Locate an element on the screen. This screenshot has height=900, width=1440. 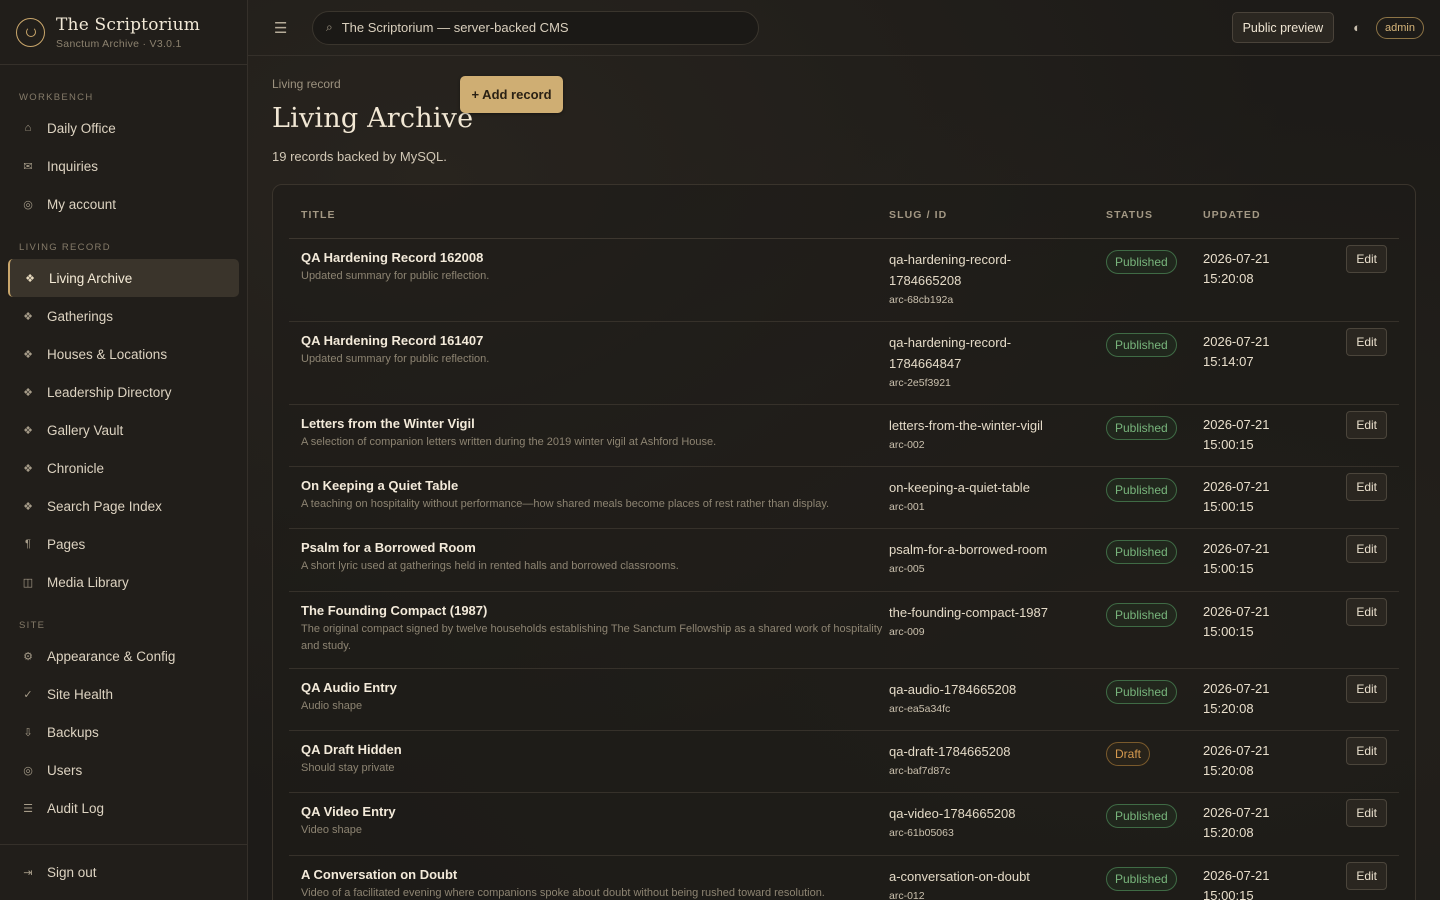
updated-time: 15:00:15 is located at coordinates (1228, 506).